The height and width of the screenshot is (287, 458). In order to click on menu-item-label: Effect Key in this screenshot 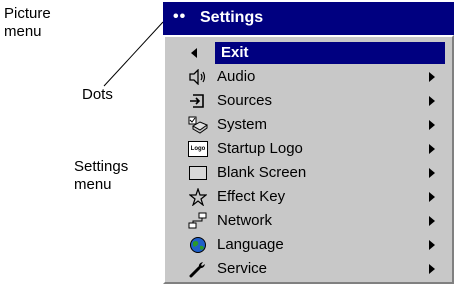, I will do `click(251, 196)`.